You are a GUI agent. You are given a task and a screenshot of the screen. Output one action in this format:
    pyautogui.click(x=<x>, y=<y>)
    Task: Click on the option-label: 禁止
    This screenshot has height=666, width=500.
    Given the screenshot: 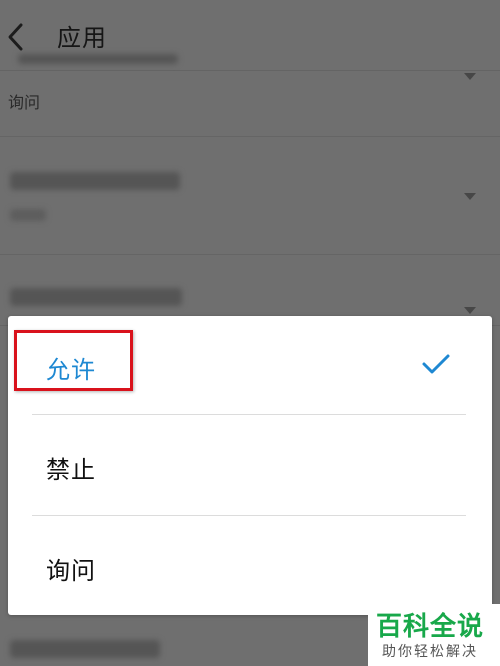 What is the action you would take?
    pyautogui.click(x=71, y=470)
    